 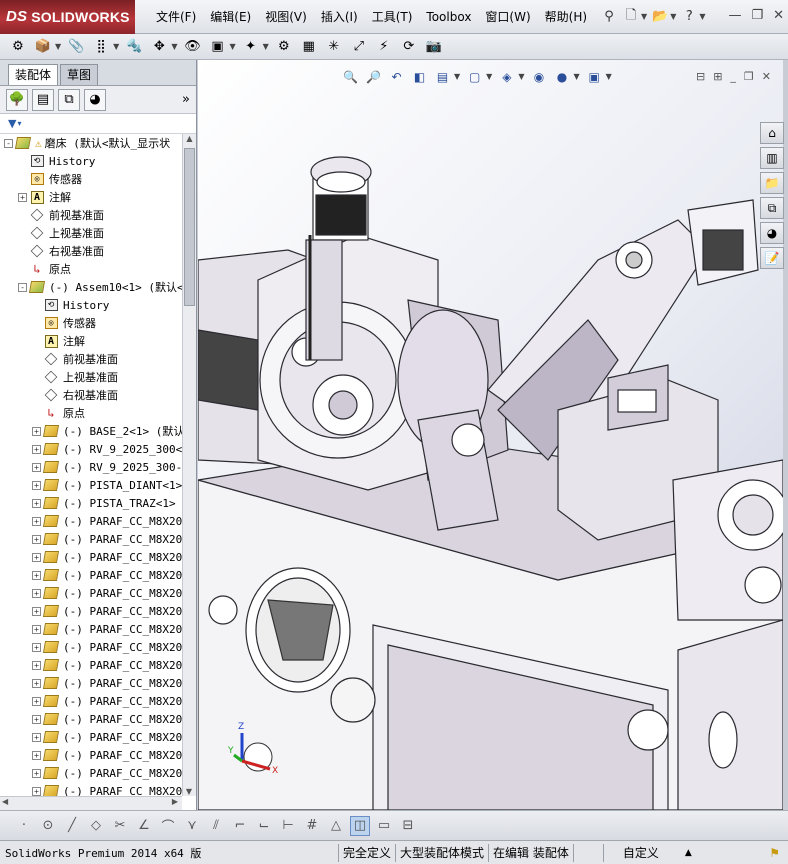 I want to click on tree-filter: ▼ ▾, so click(x=98, y=124).